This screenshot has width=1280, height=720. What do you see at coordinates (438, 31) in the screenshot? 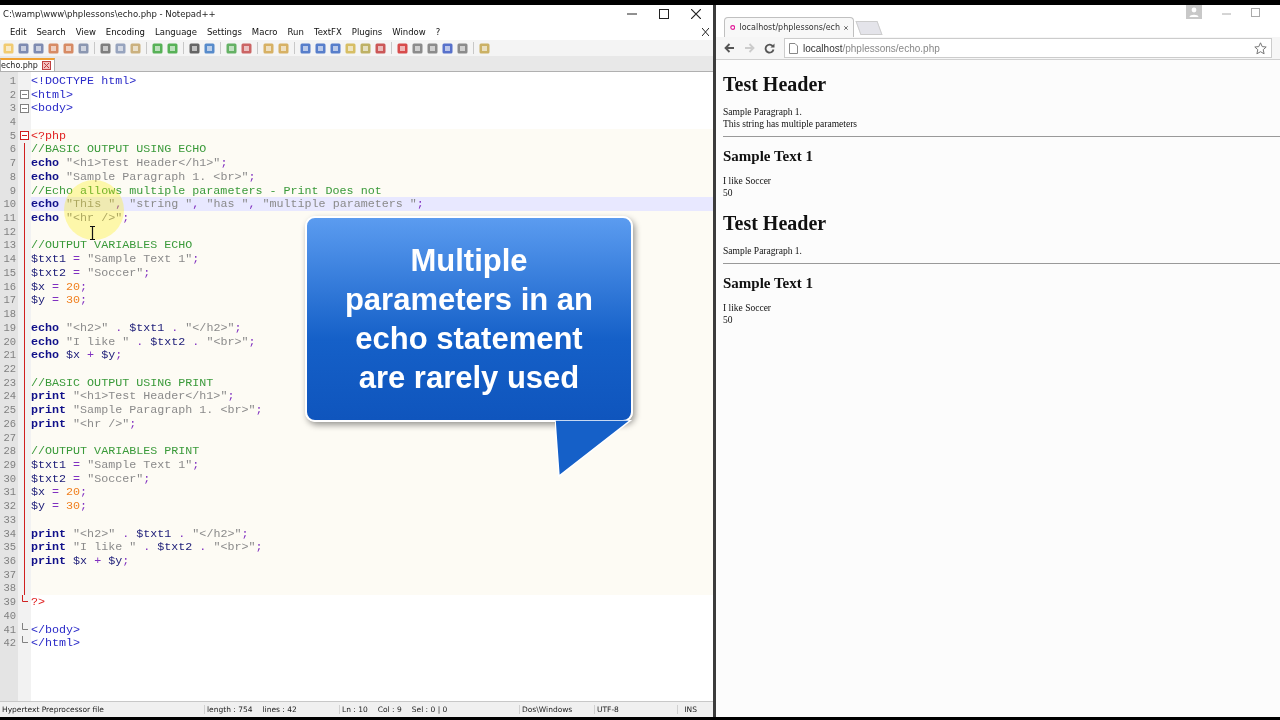
I see `menu-item: ?` at bounding box center [438, 31].